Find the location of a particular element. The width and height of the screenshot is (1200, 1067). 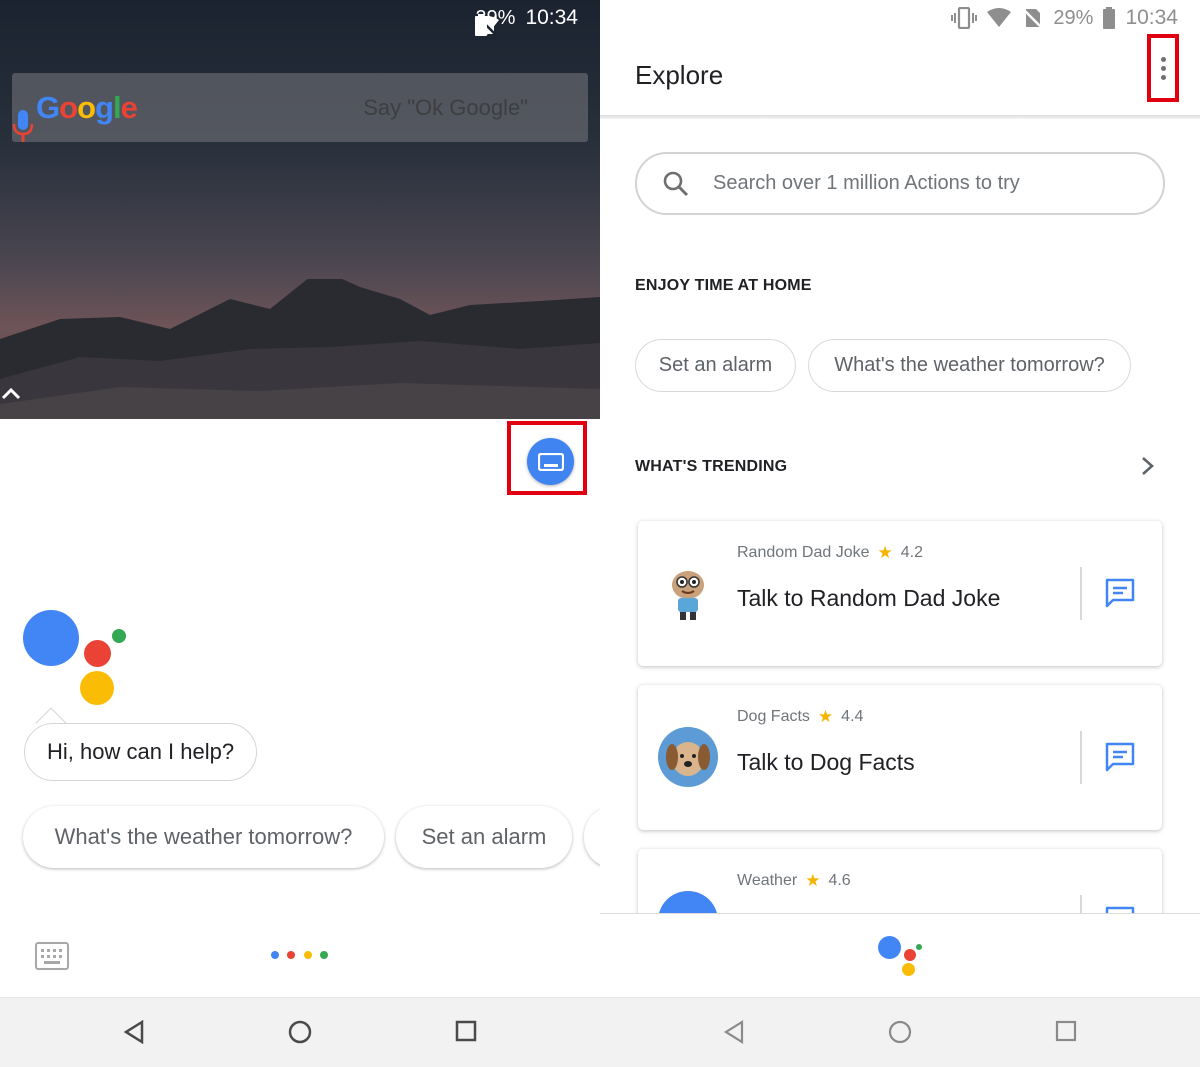

page-title: Explore is located at coordinates (679, 75).